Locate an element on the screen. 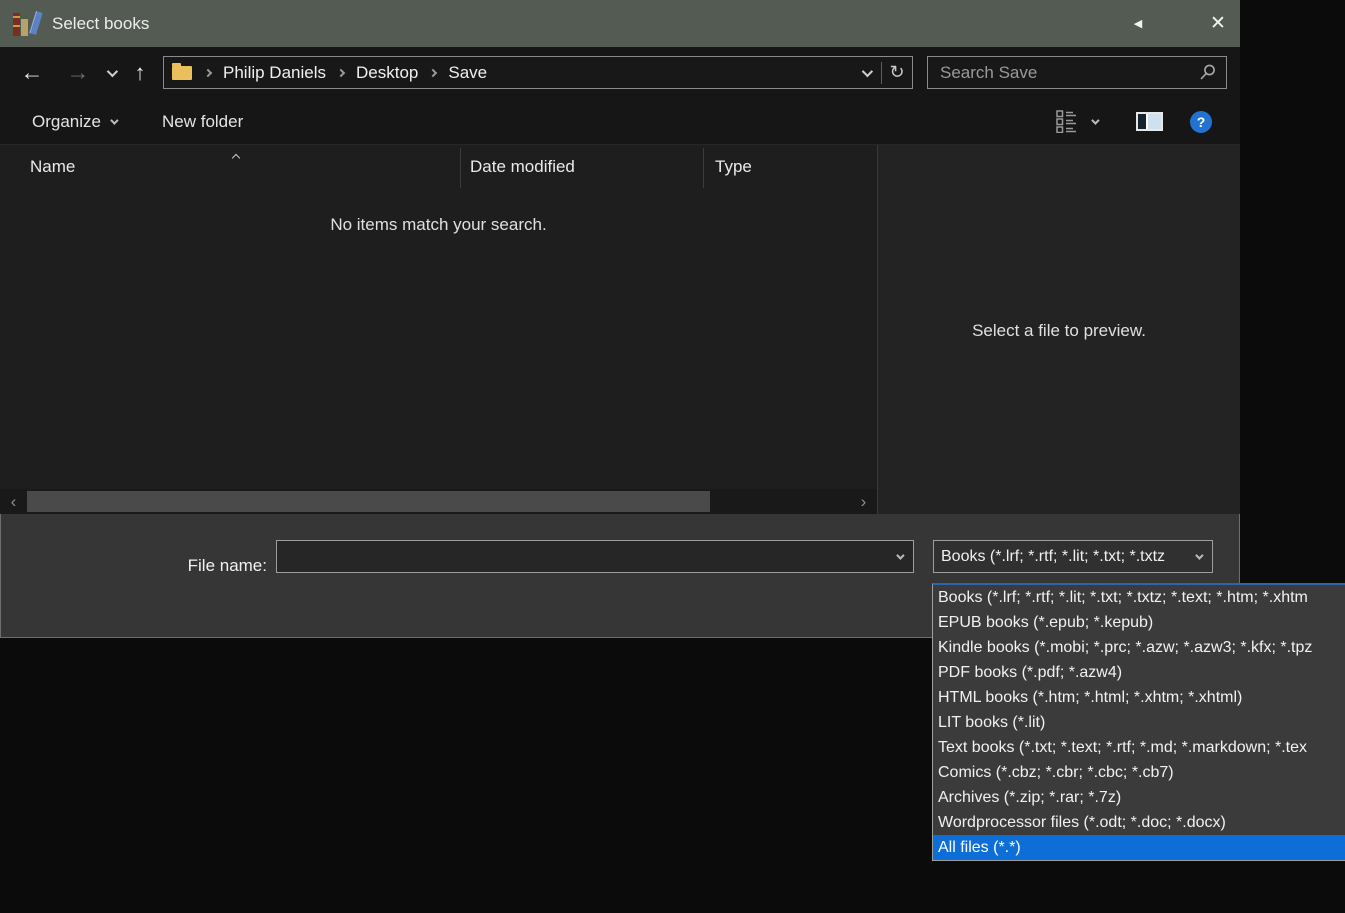 The image size is (1345, 913). preview-placeholder-text: Select a file to preview. is located at coordinates (1059, 330).